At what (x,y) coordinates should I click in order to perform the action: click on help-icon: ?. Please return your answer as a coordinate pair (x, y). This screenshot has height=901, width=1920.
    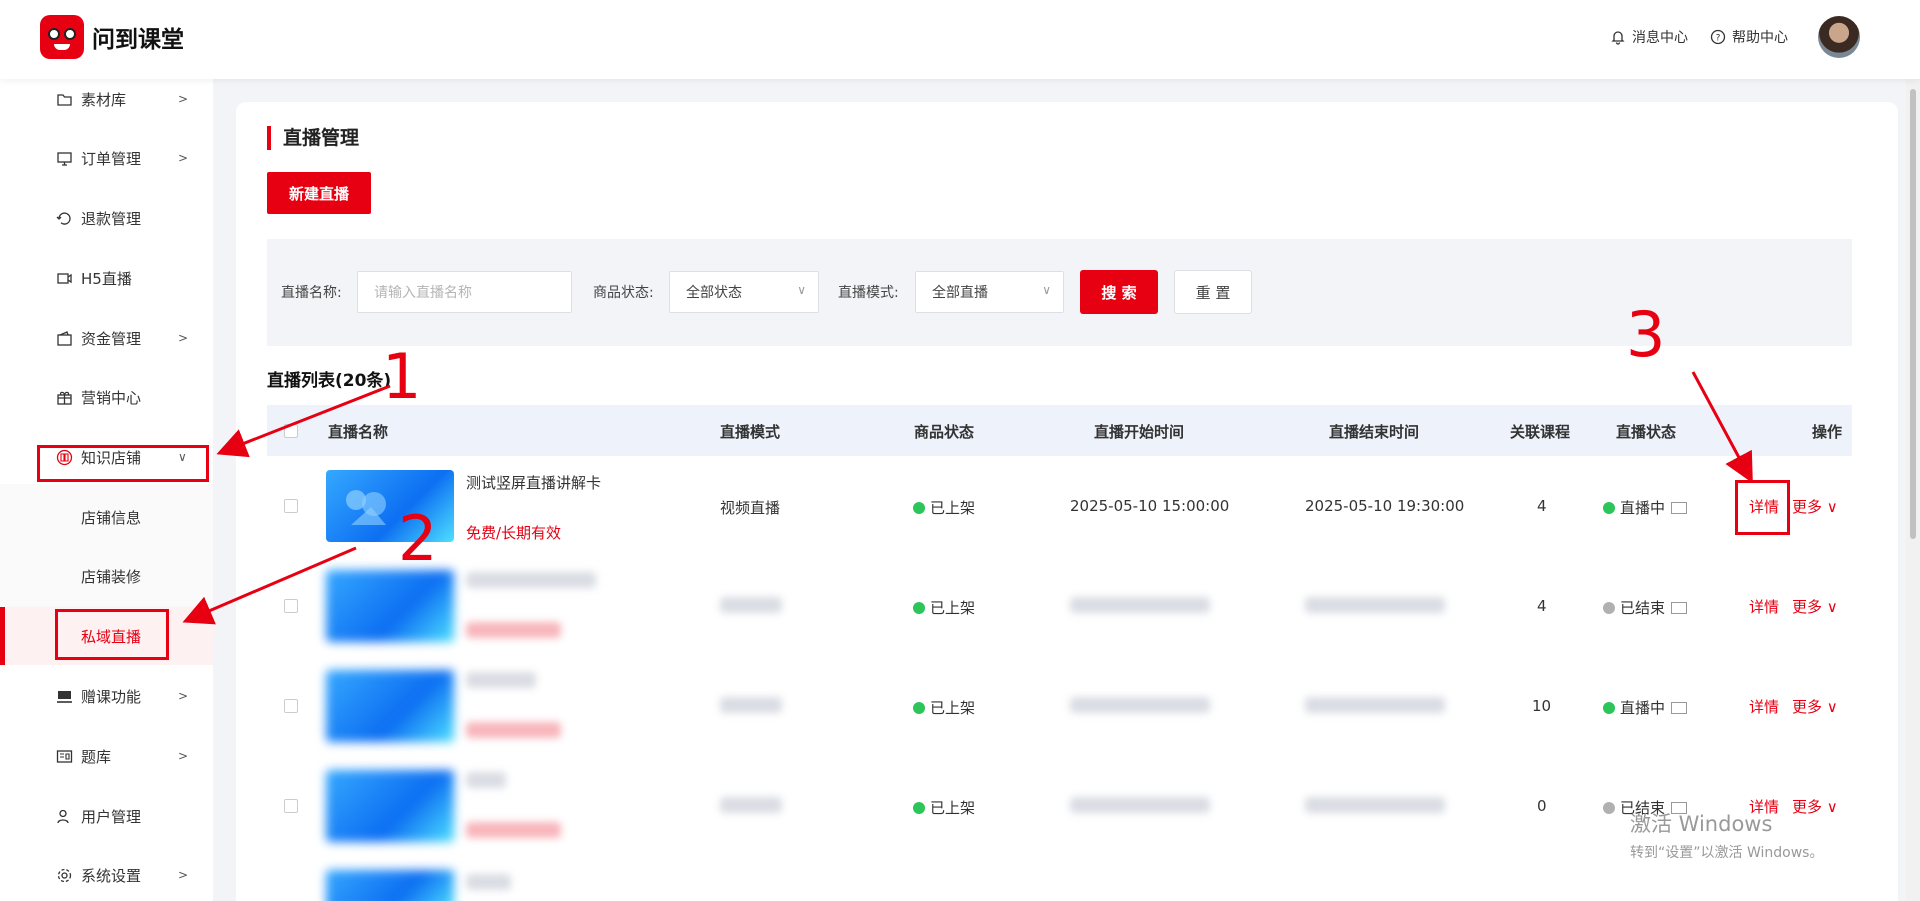
    Looking at the image, I should click on (1718, 37).